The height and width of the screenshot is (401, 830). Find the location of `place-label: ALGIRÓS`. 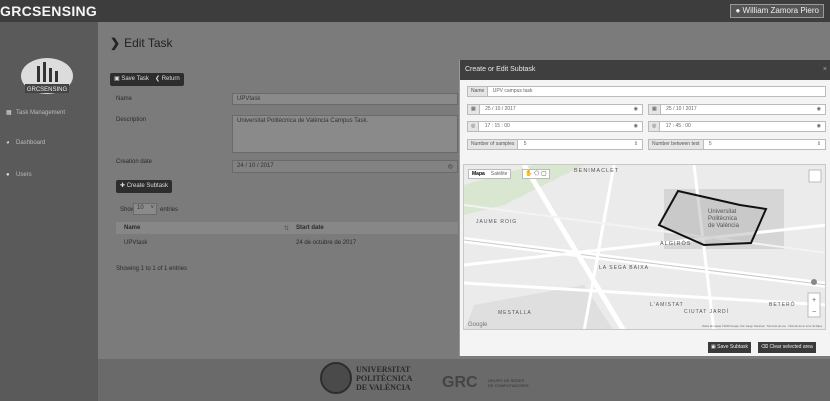

place-label: ALGIRÓS is located at coordinates (675, 243).